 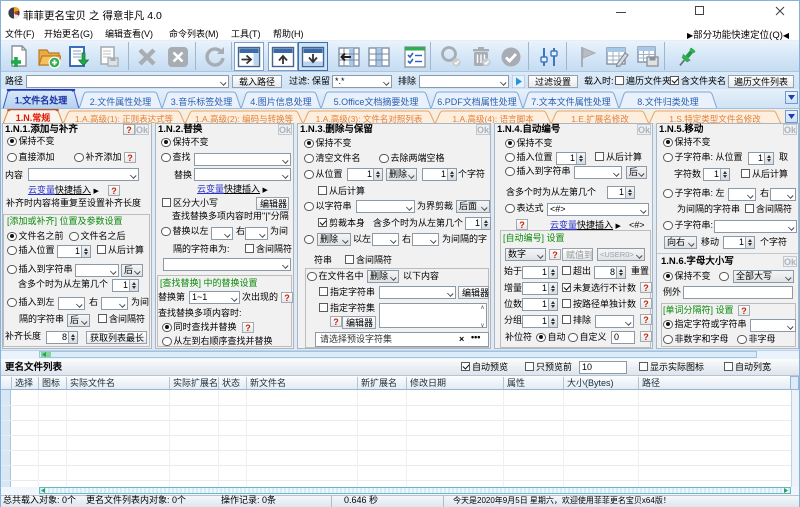 I want to click on svg-text: 4.图片信息处理, so click(x=281, y=101).